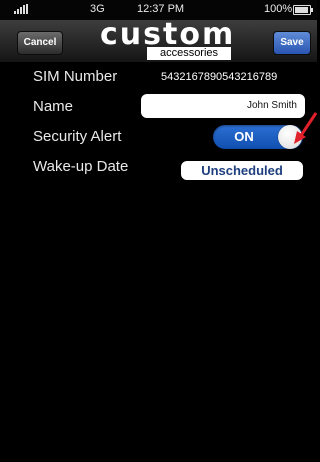  Describe the element at coordinates (167, 40) in the screenshot. I see `custom-accessories-logo: custom accessories` at that location.